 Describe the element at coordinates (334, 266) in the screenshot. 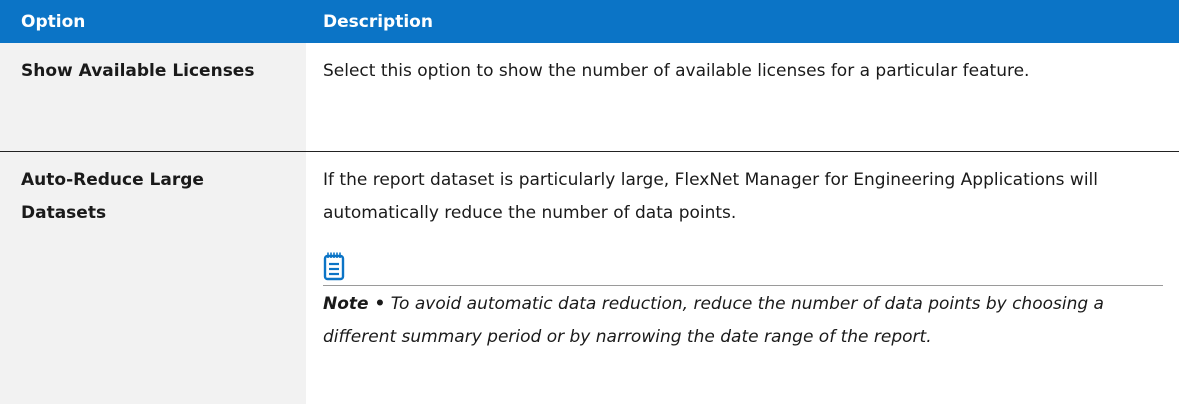

I see `note-icon` at that location.